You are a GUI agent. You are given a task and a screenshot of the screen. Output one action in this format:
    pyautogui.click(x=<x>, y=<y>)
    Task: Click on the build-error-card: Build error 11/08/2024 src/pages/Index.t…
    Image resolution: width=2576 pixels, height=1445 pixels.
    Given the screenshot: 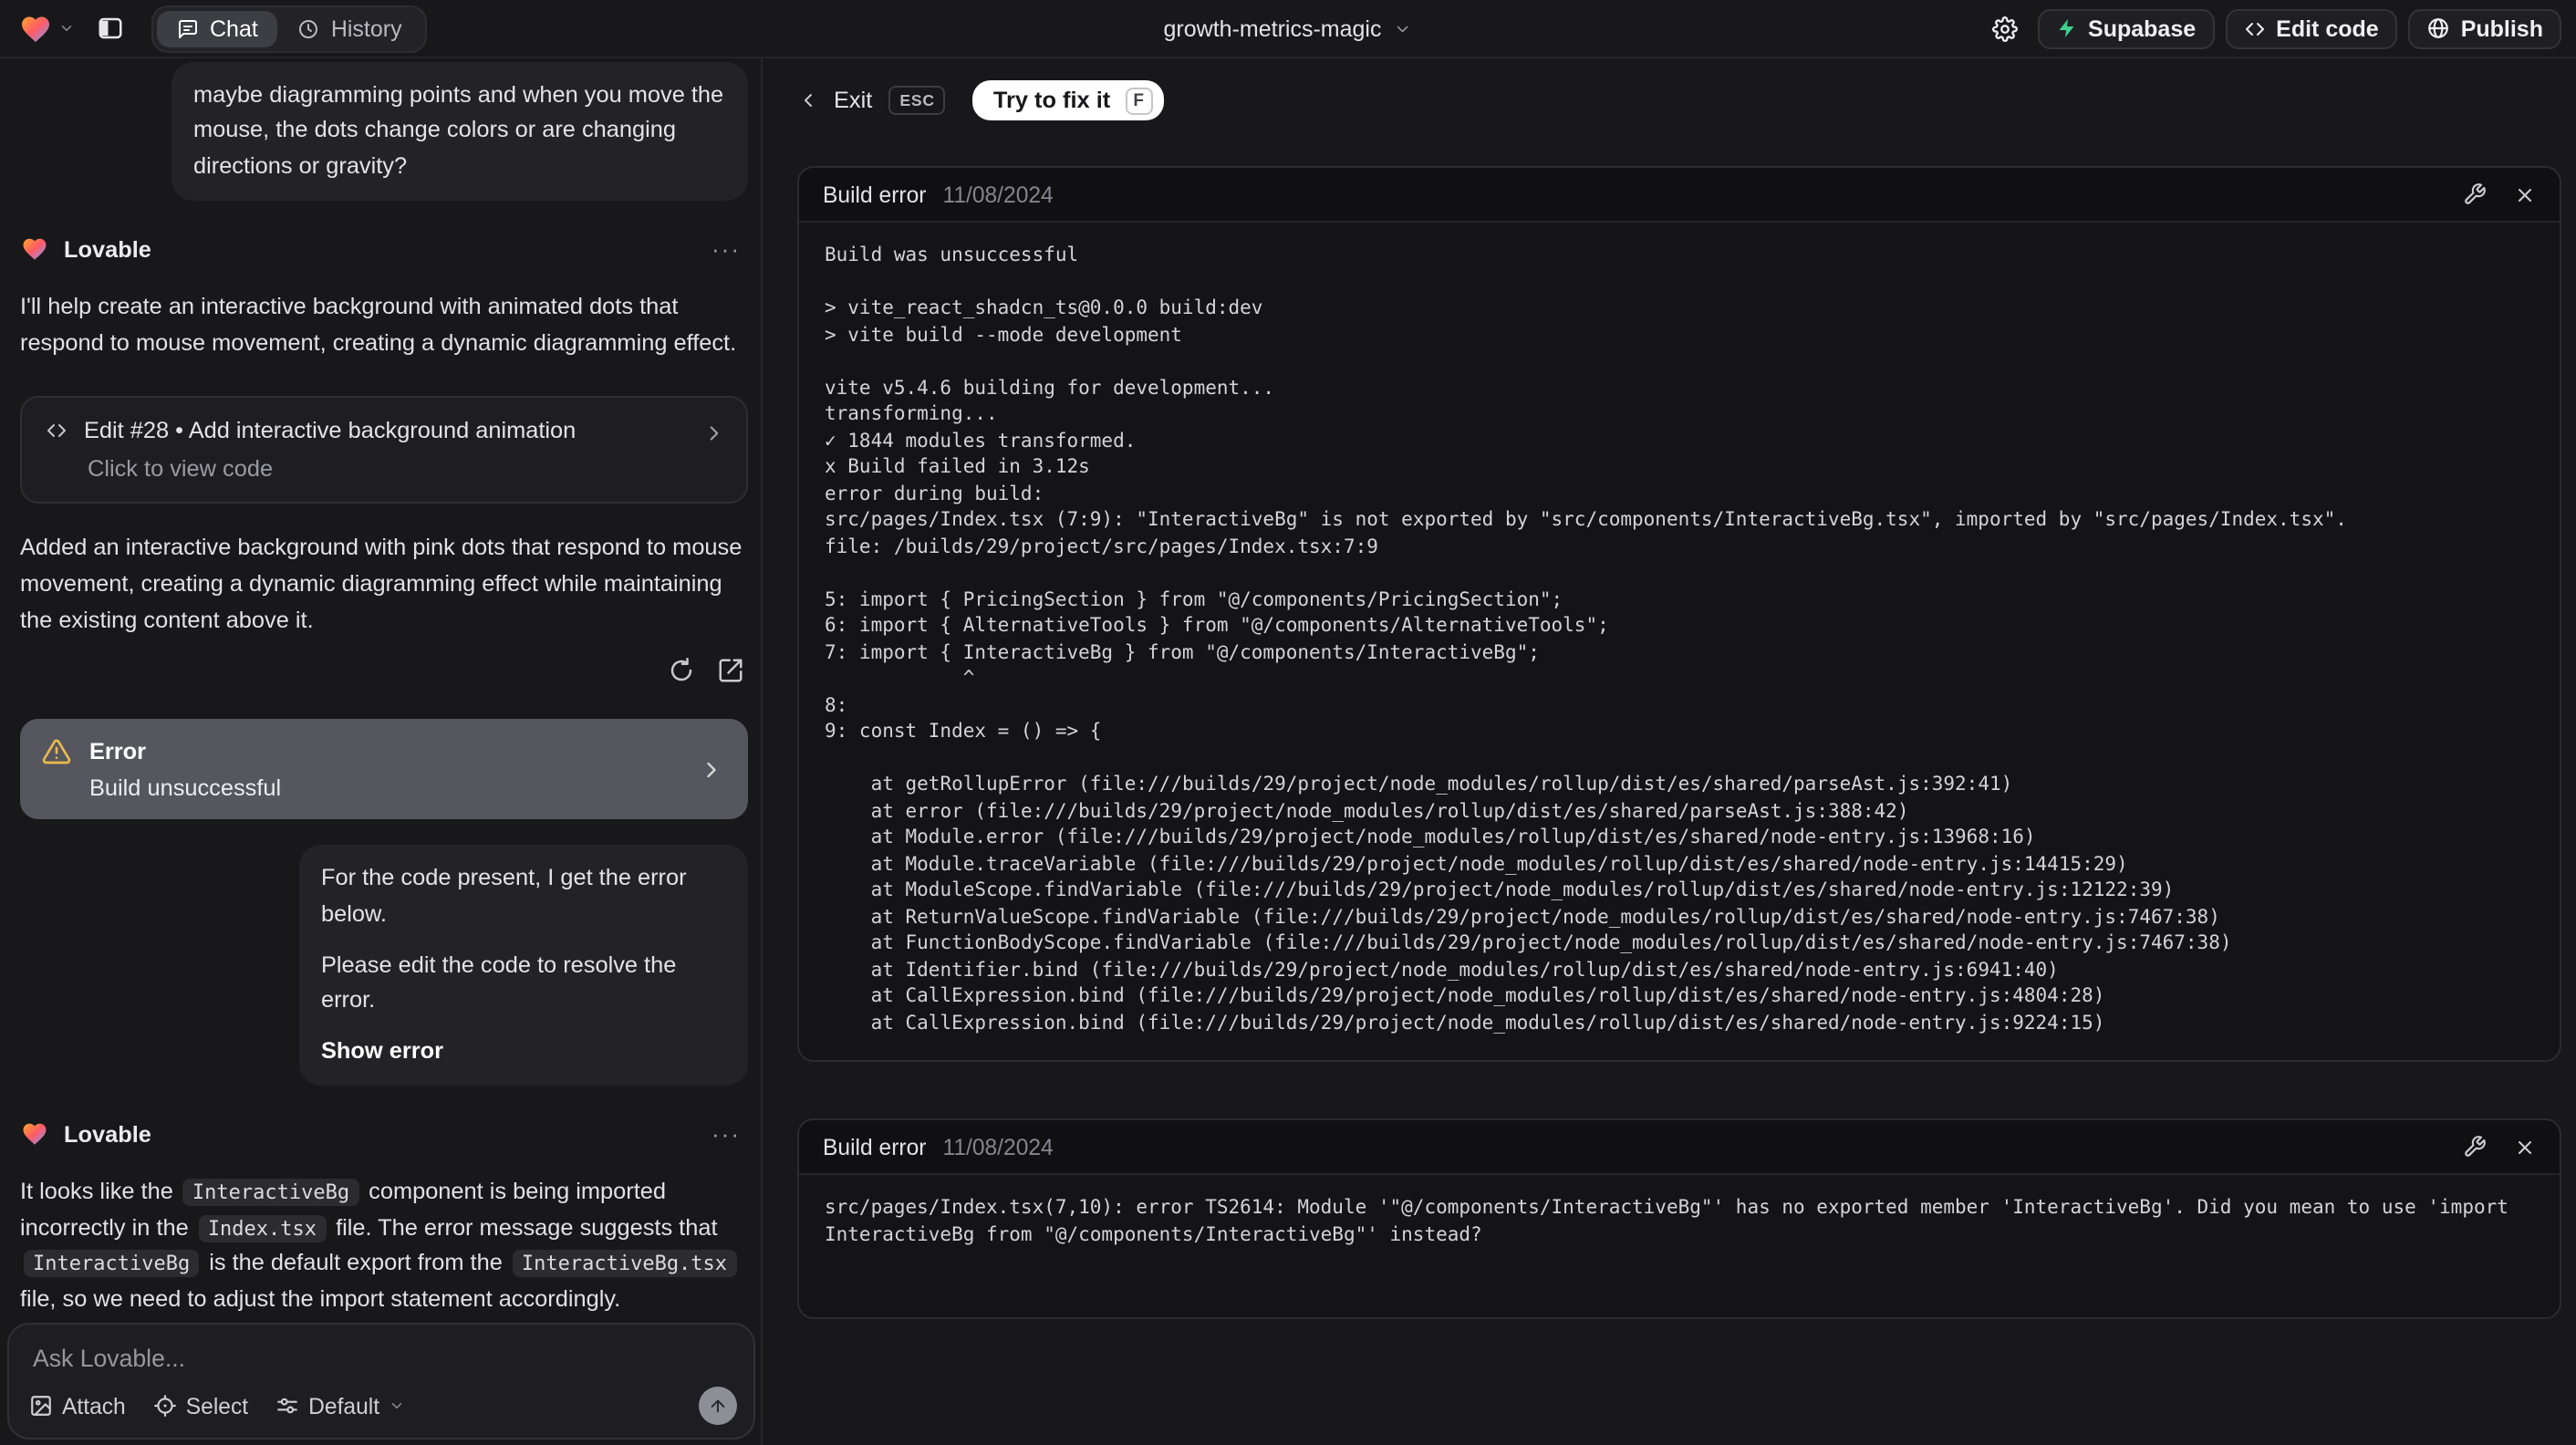 What is the action you would take?
    pyautogui.click(x=1679, y=1218)
    